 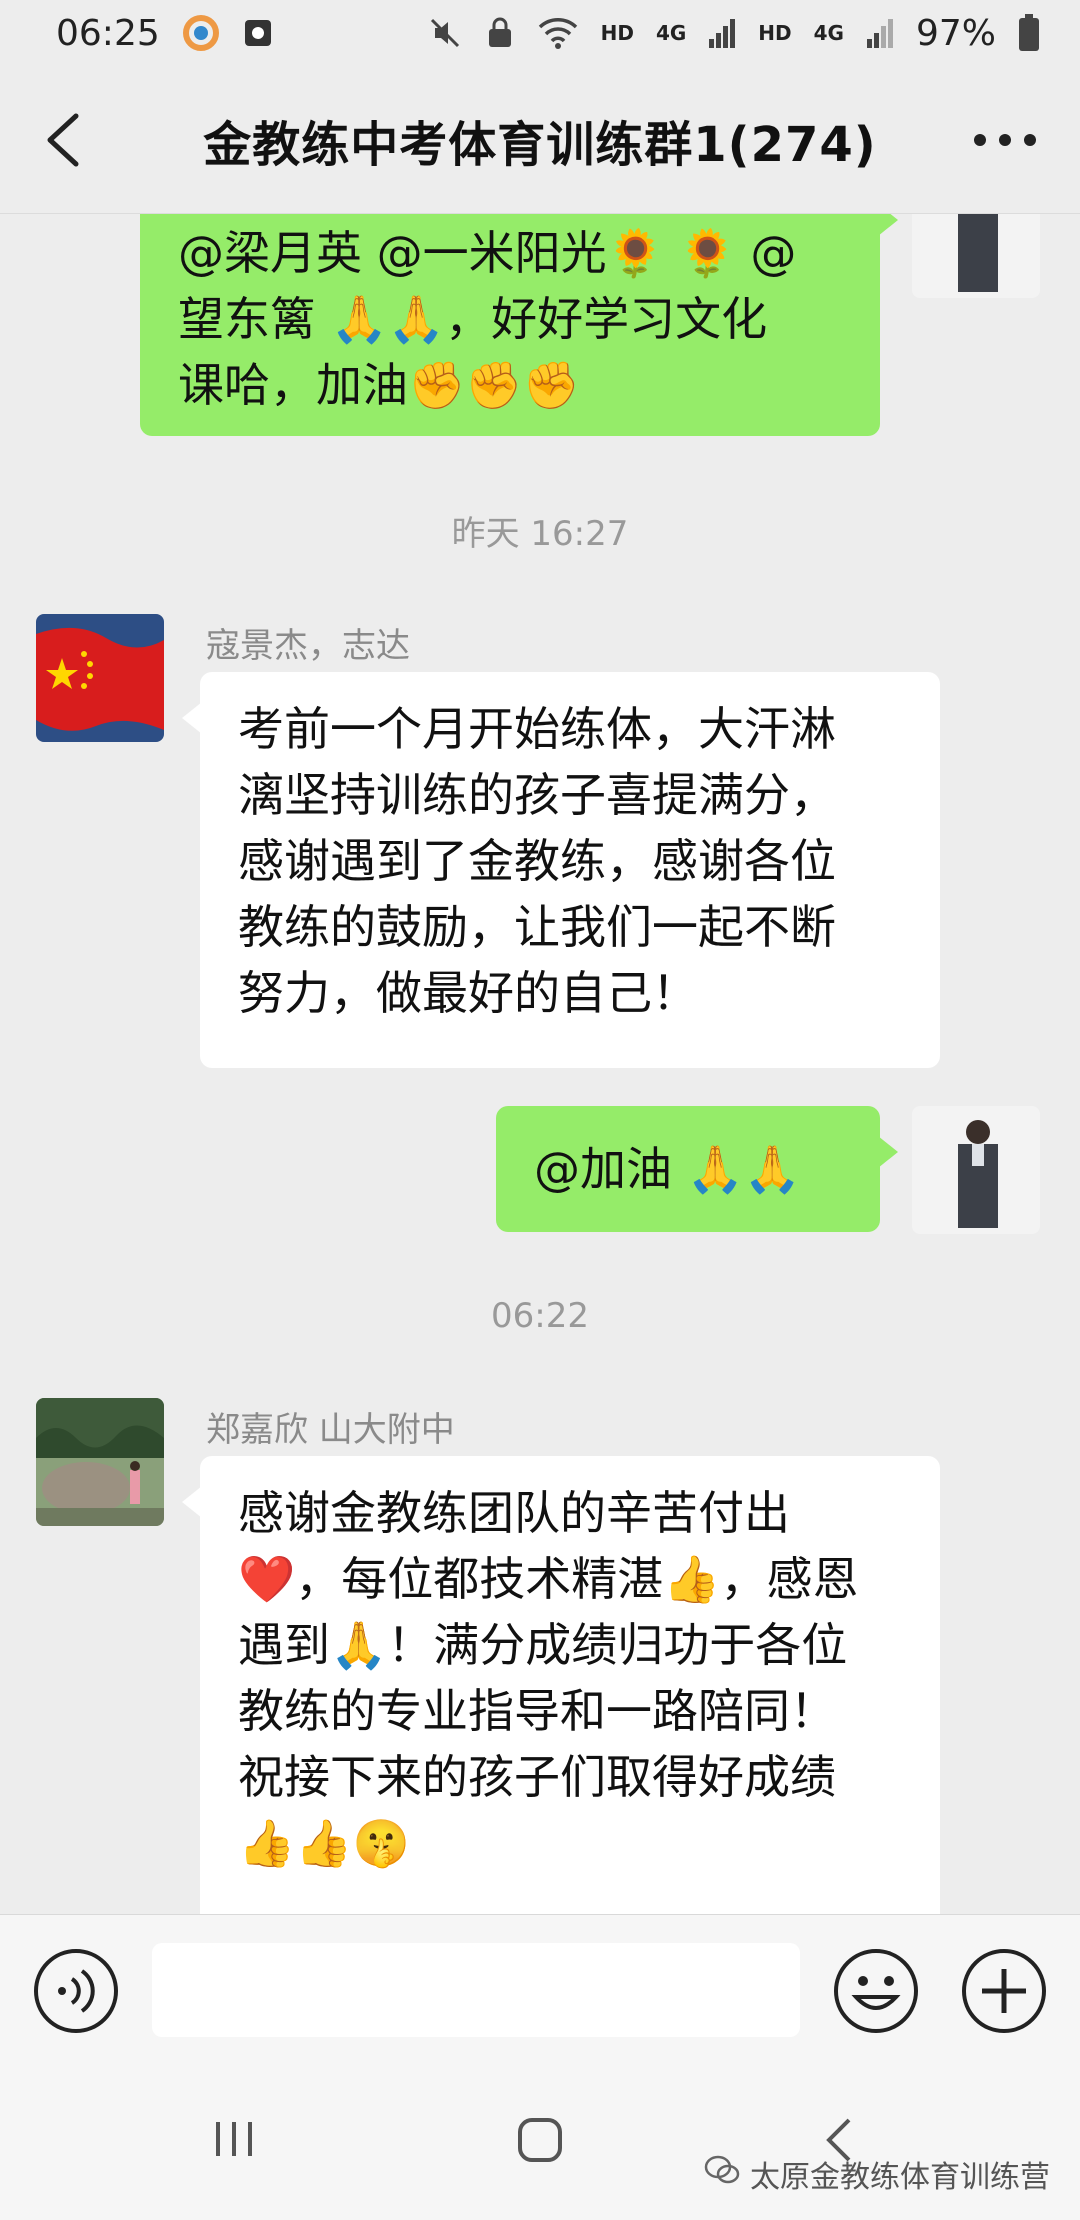 I want to click on message-line: 望东篱 🙏🙏，好好学习文化, so click(x=473, y=319).